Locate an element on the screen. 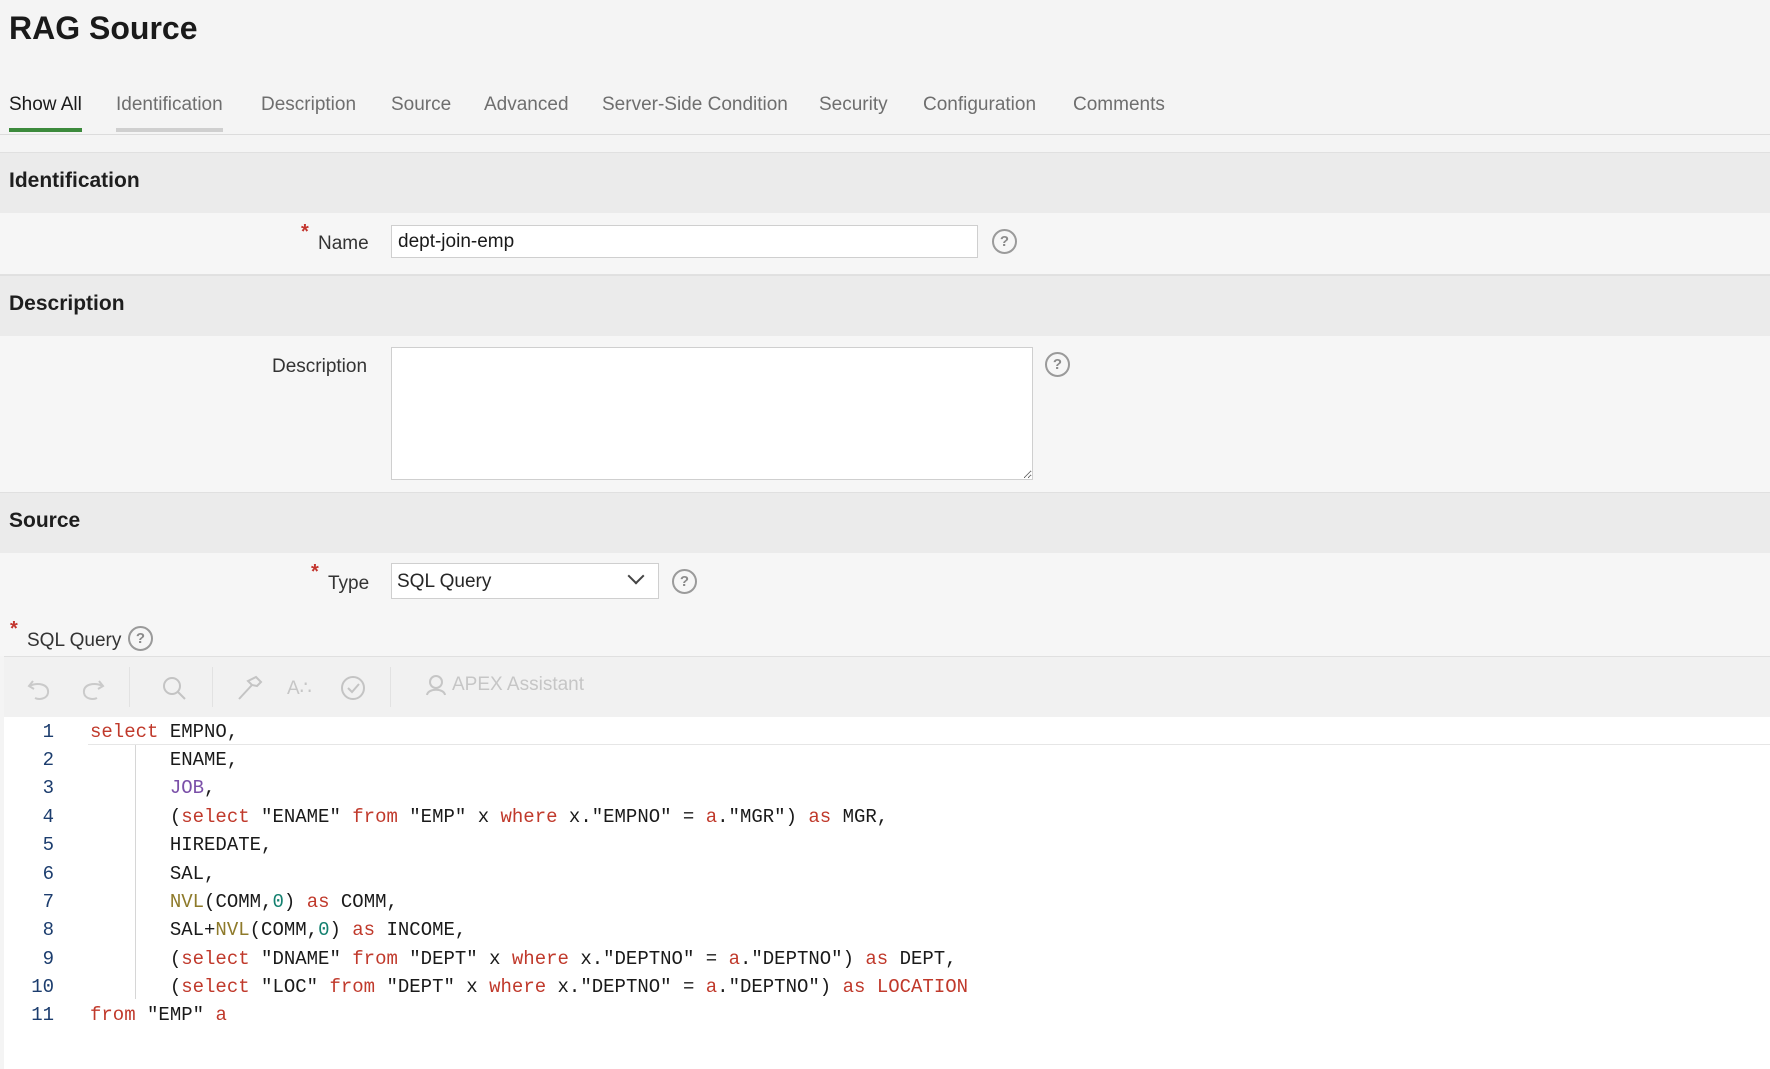 The width and height of the screenshot is (1770, 1069). code-line: from "EMP" a is located at coordinates (158, 1015).